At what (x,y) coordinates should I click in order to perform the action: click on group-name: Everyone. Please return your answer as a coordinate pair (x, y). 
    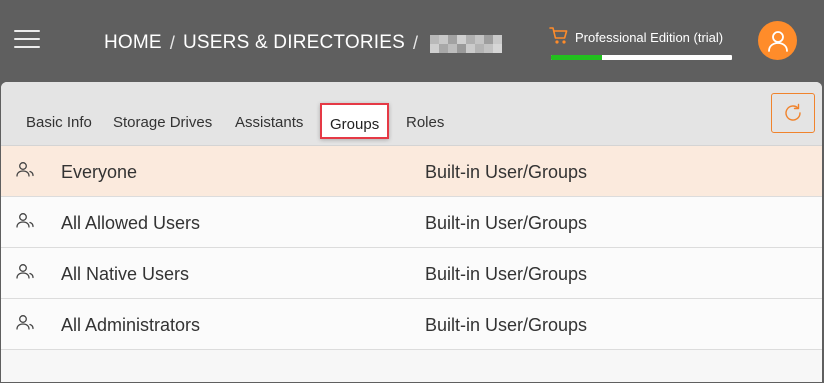
    Looking at the image, I should click on (99, 172).